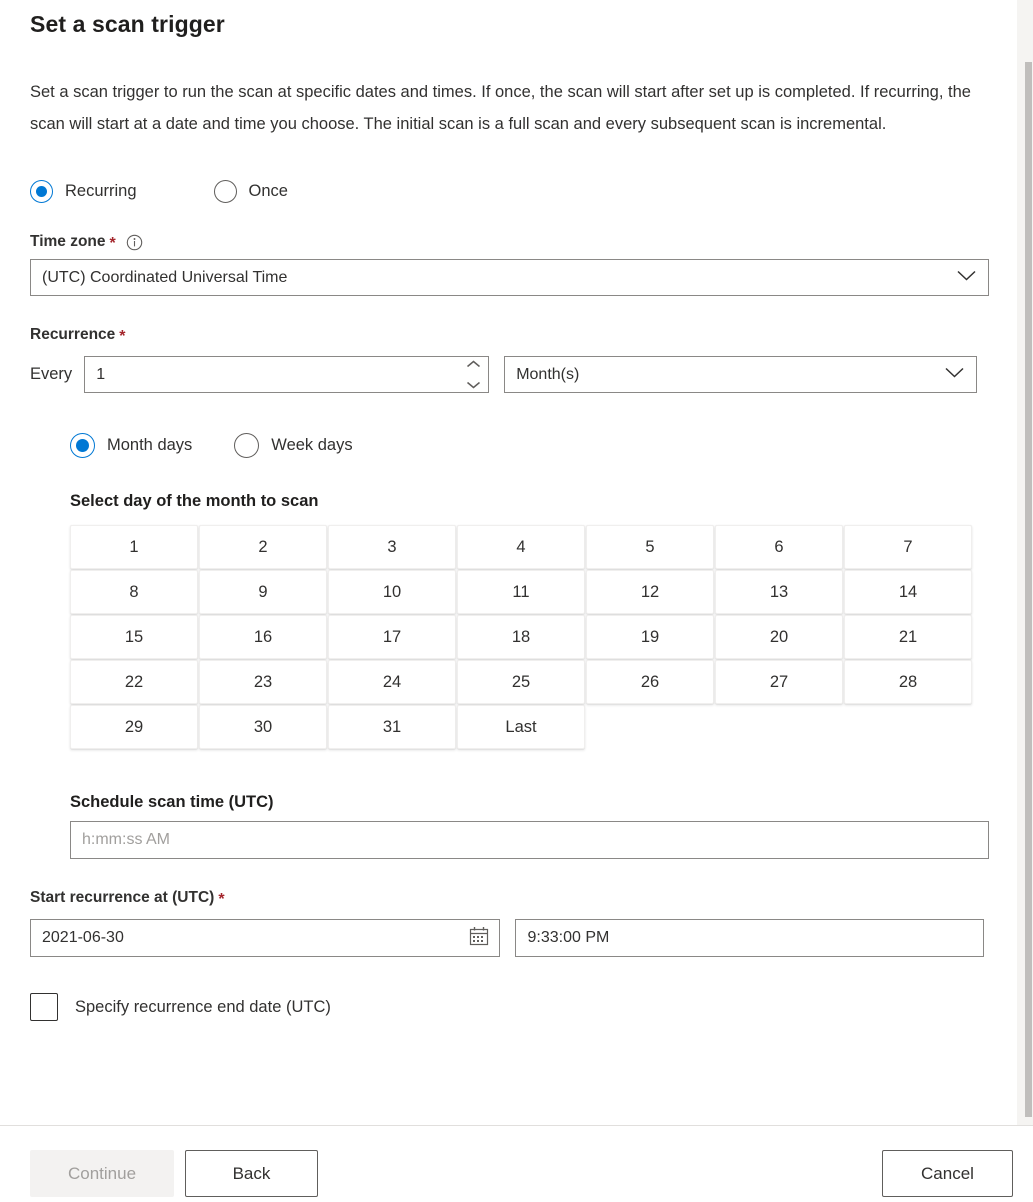 The width and height of the screenshot is (1033, 1202). Describe the element at coordinates (521, 637) in the screenshot. I see `day-cell: 18` at that location.